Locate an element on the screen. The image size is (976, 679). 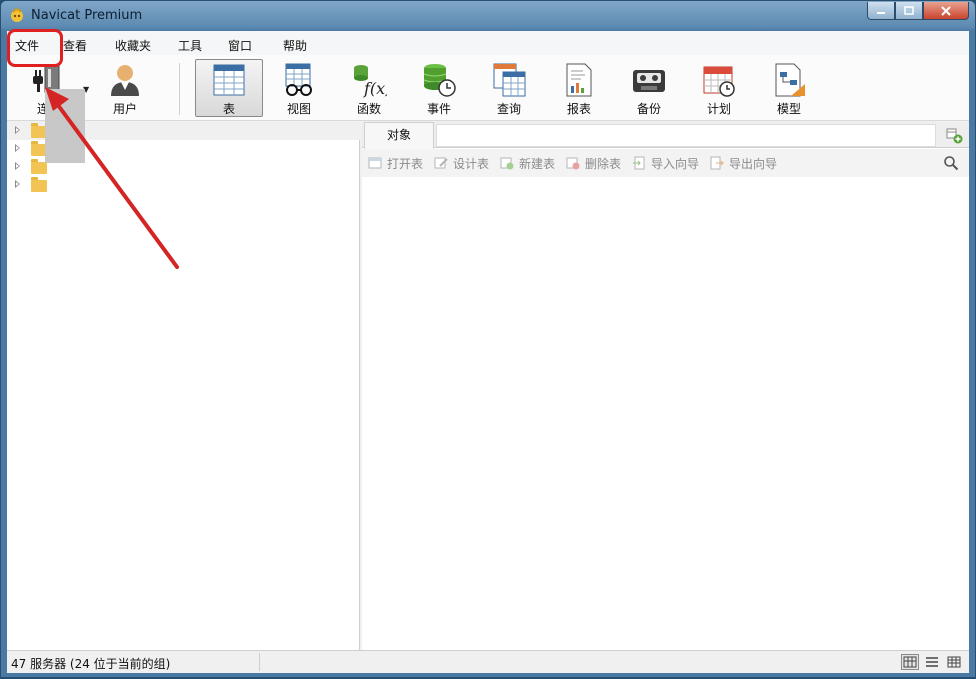
tree-item is located at coordinates (183, 185).